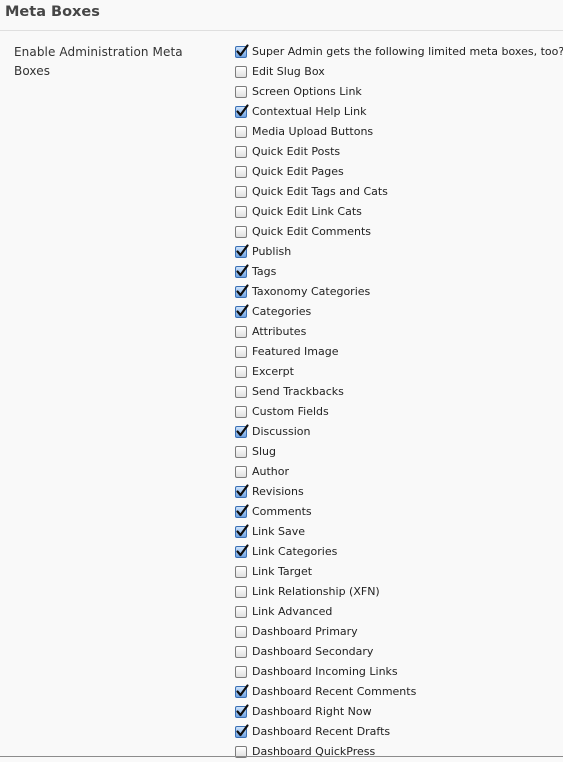  Describe the element at coordinates (399, 332) in the screenshot. I see `meta-box-option: Attributes` at that location.